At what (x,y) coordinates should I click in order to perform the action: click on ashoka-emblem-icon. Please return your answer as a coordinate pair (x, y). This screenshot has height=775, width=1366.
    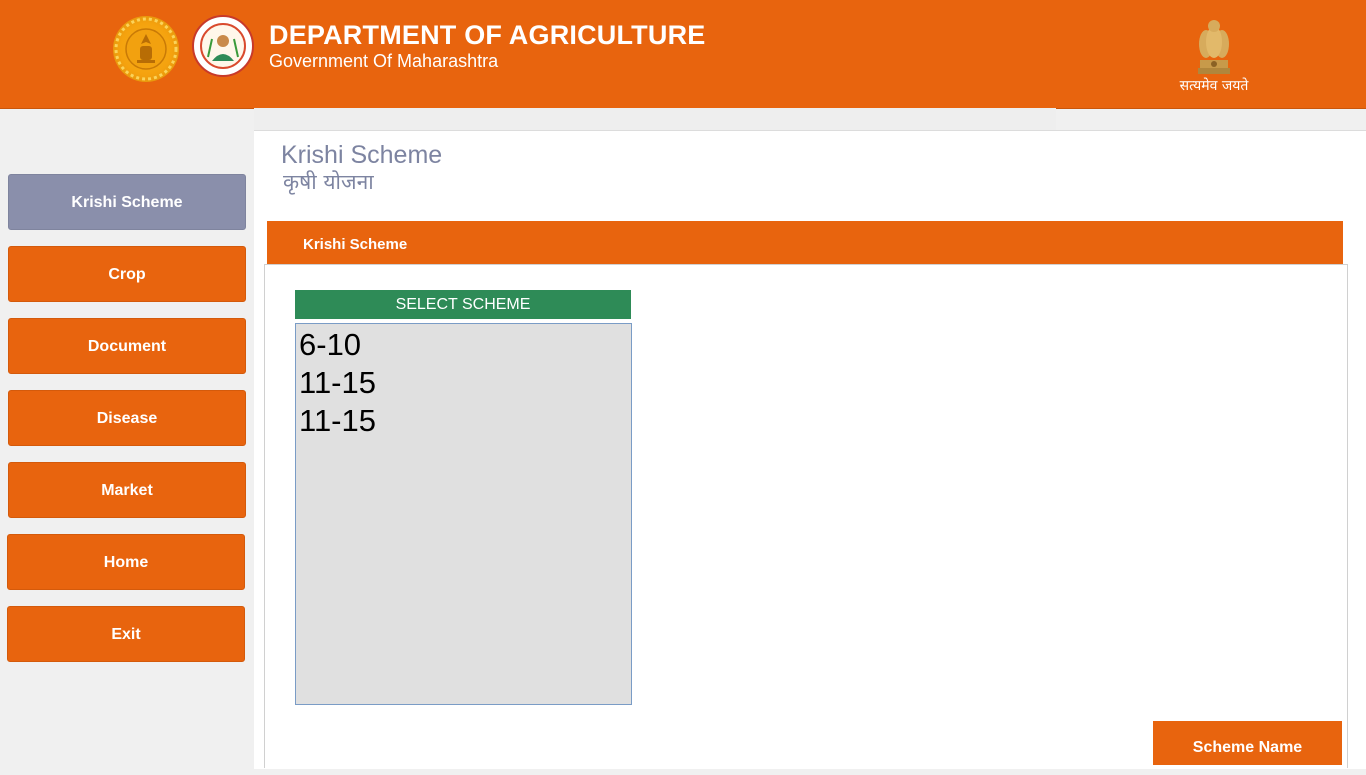
    Looking at the image, I should click on (1214, 46).